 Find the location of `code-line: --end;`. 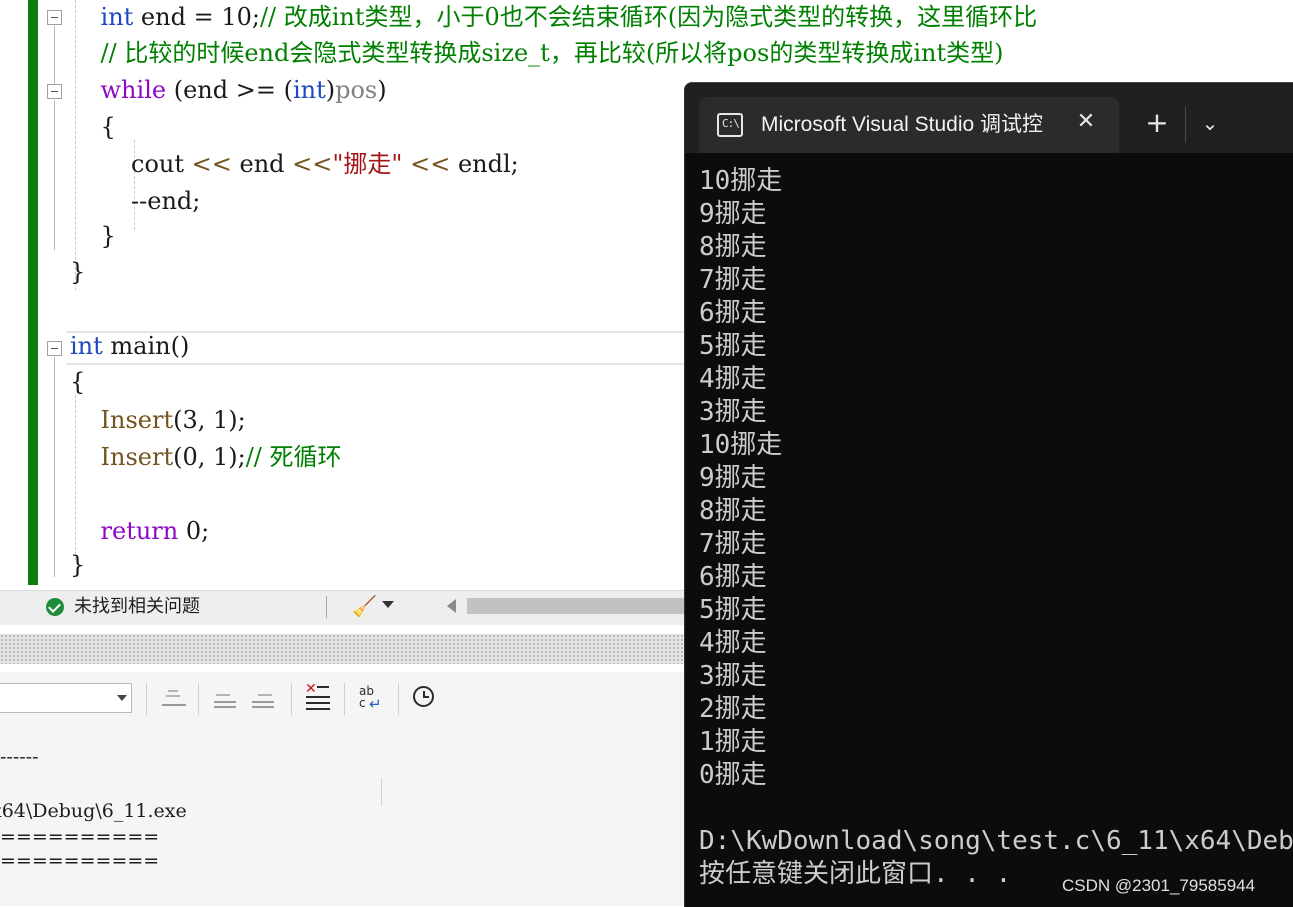

code-line: --end; is located at coordinates (135, 201).